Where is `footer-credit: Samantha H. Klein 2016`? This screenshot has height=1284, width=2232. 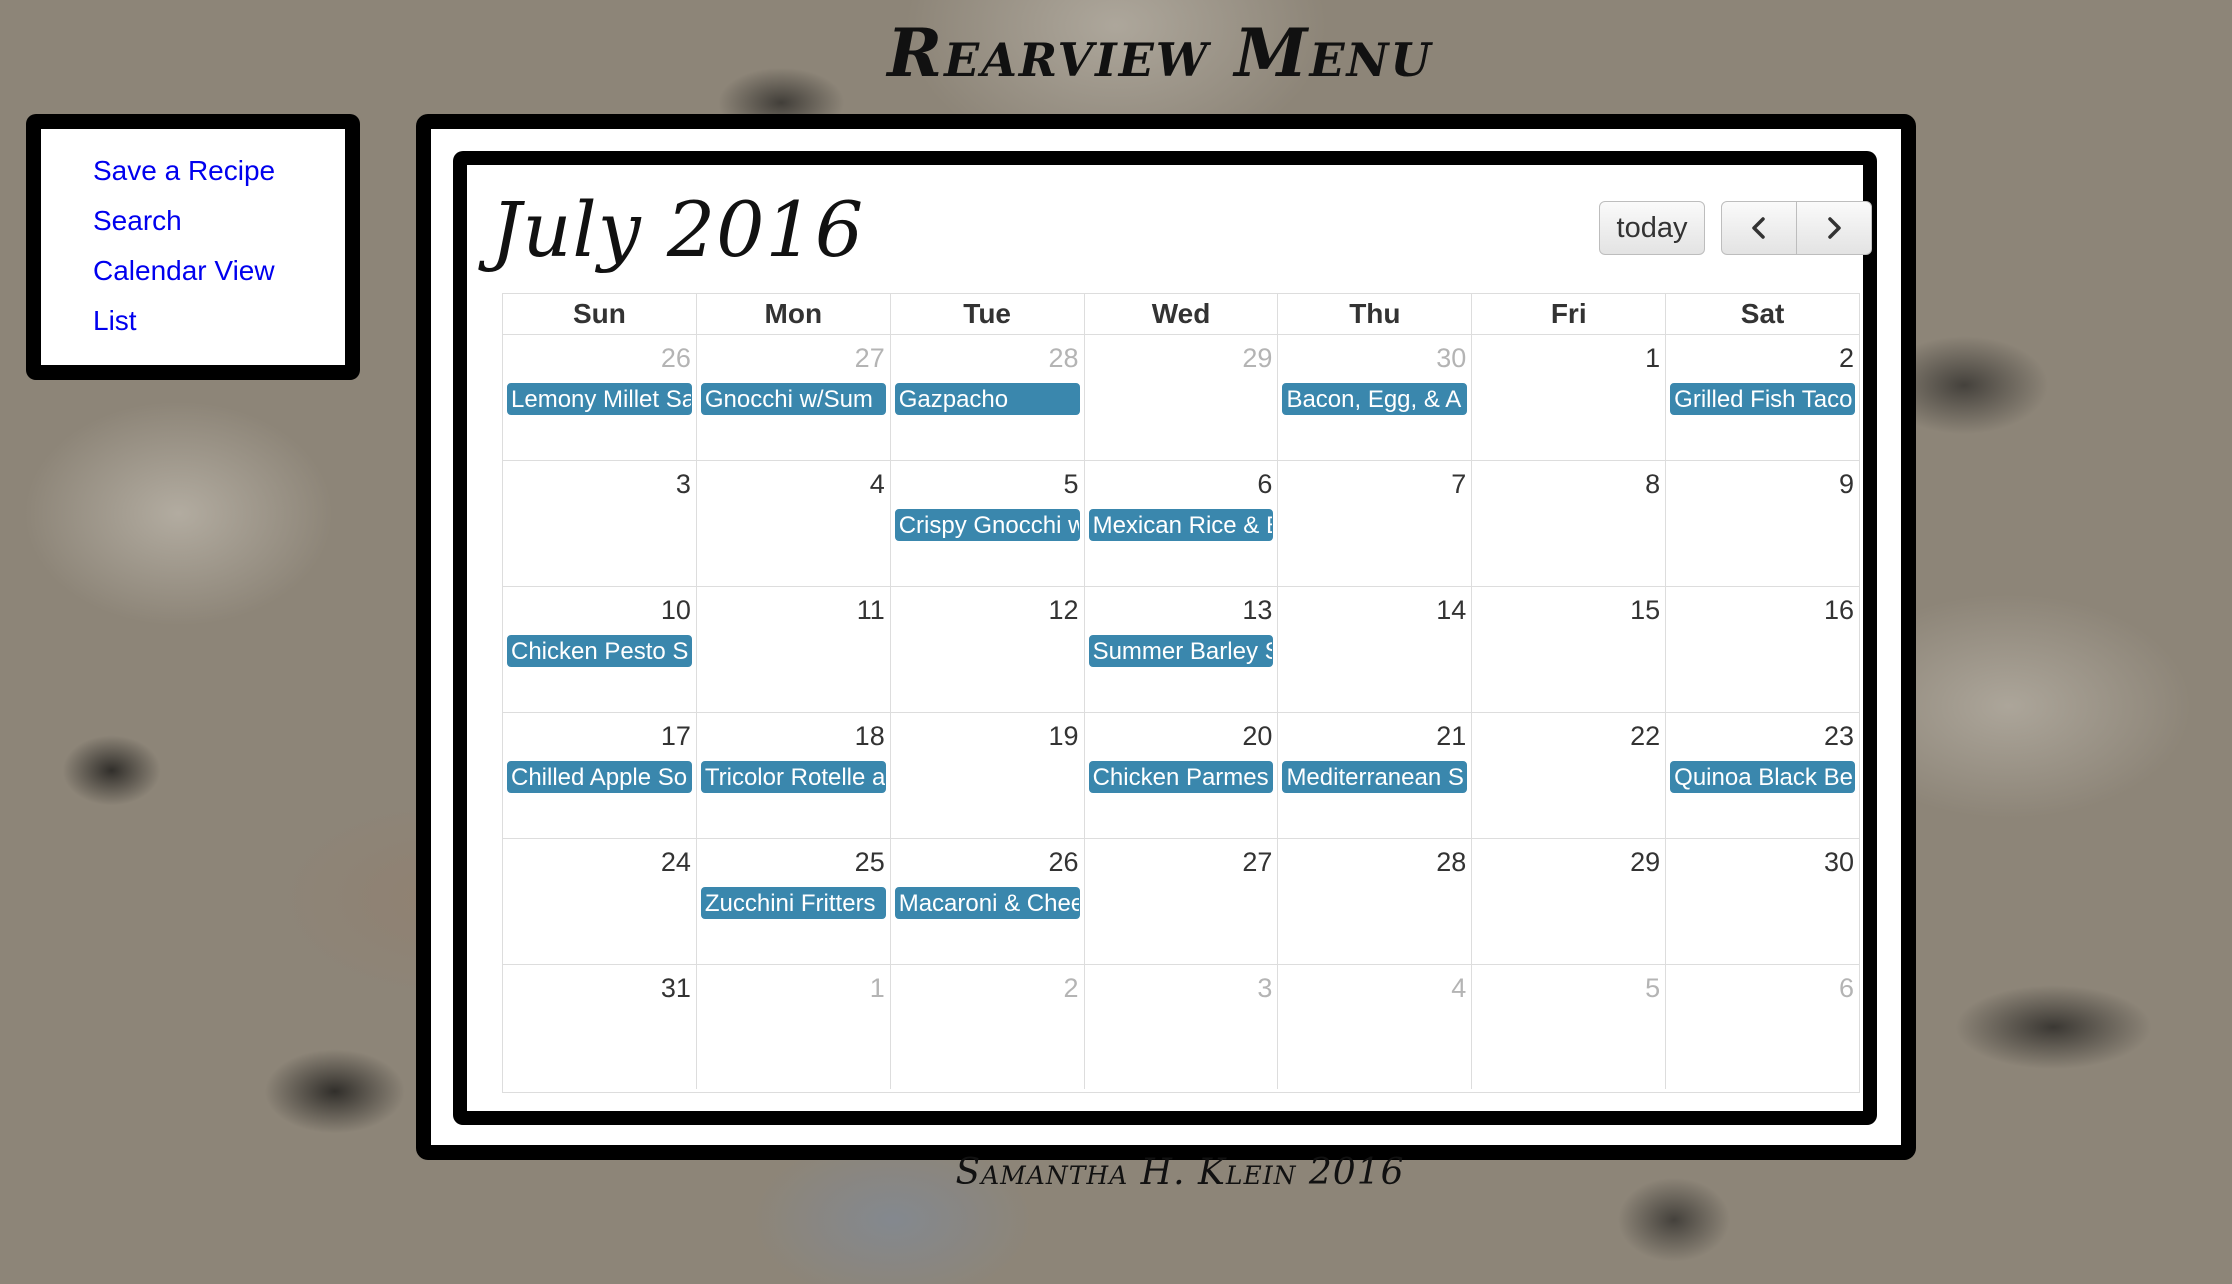 footer-credit: Samantha H. Klein 2016 is located at coordinates (1180, 1172).